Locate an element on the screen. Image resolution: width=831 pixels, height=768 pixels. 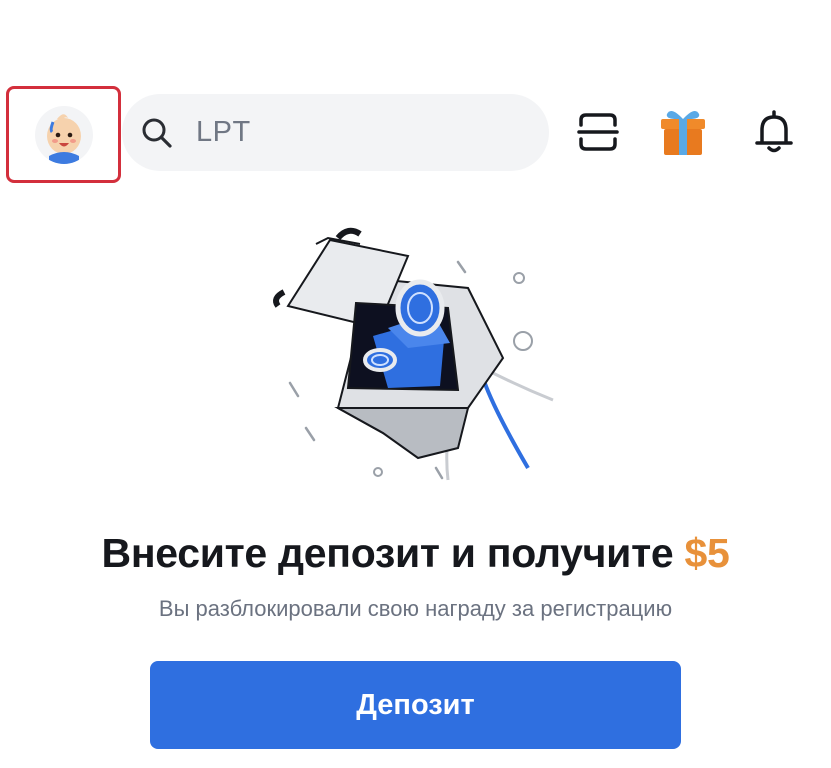
gift-button is located at coordinates (683, 132).